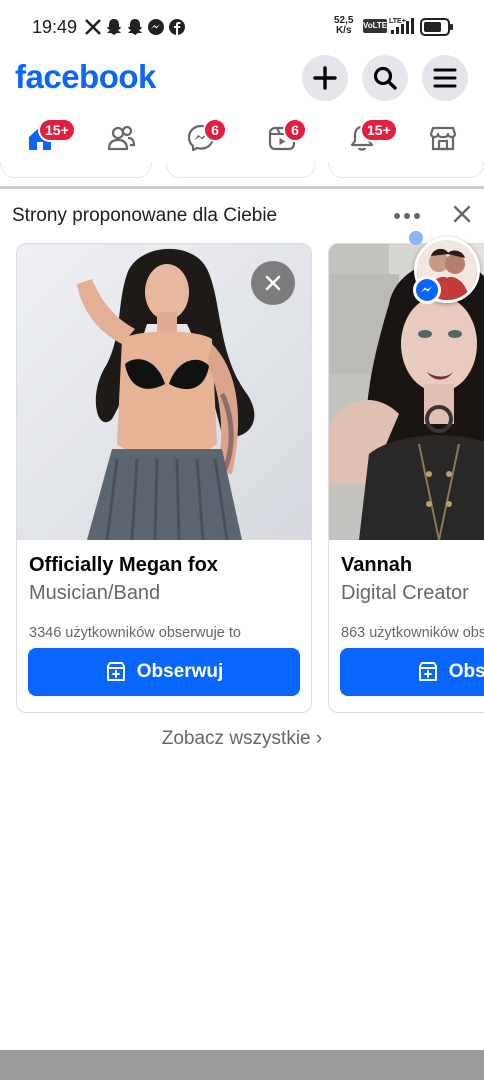  Describe the element at coordinates (412, 633) in the screenshot. I see `page-followers: 863 użytkowników obserwuje to` at that location.